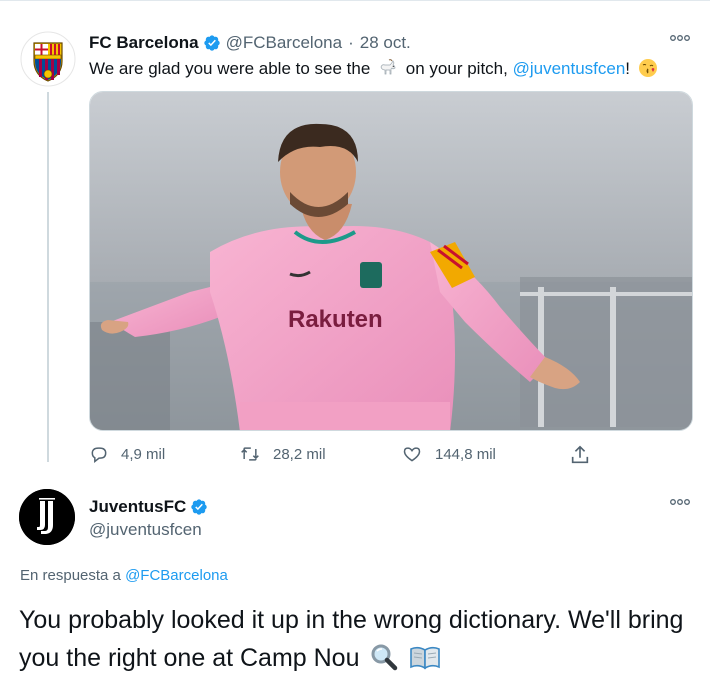 The image size is (710, 682). I want to click on tweet2-author-name: JuventusFC, so click(137, 507).